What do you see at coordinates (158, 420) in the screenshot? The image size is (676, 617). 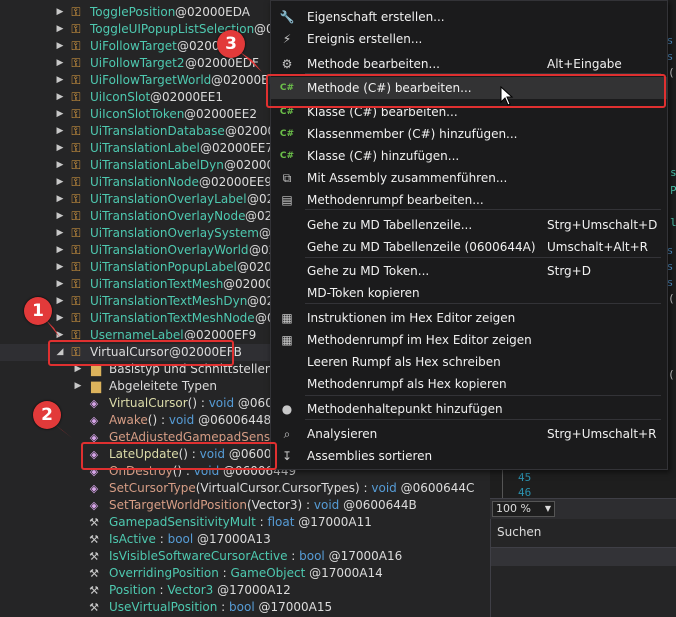 I see `member-params: () :` at bounding box center [158, 420].